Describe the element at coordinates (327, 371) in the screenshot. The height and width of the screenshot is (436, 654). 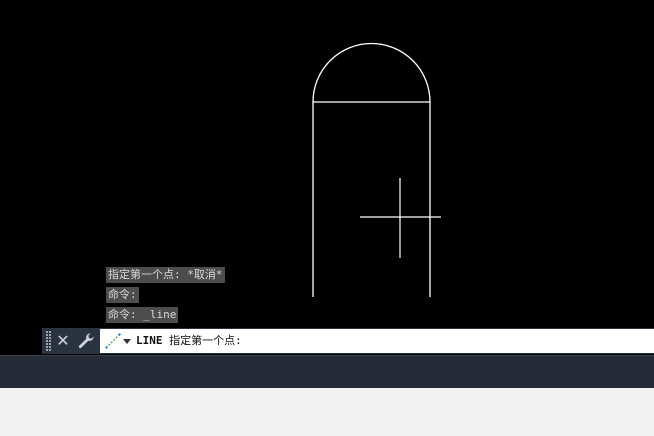
I see `status-bar` at that location.